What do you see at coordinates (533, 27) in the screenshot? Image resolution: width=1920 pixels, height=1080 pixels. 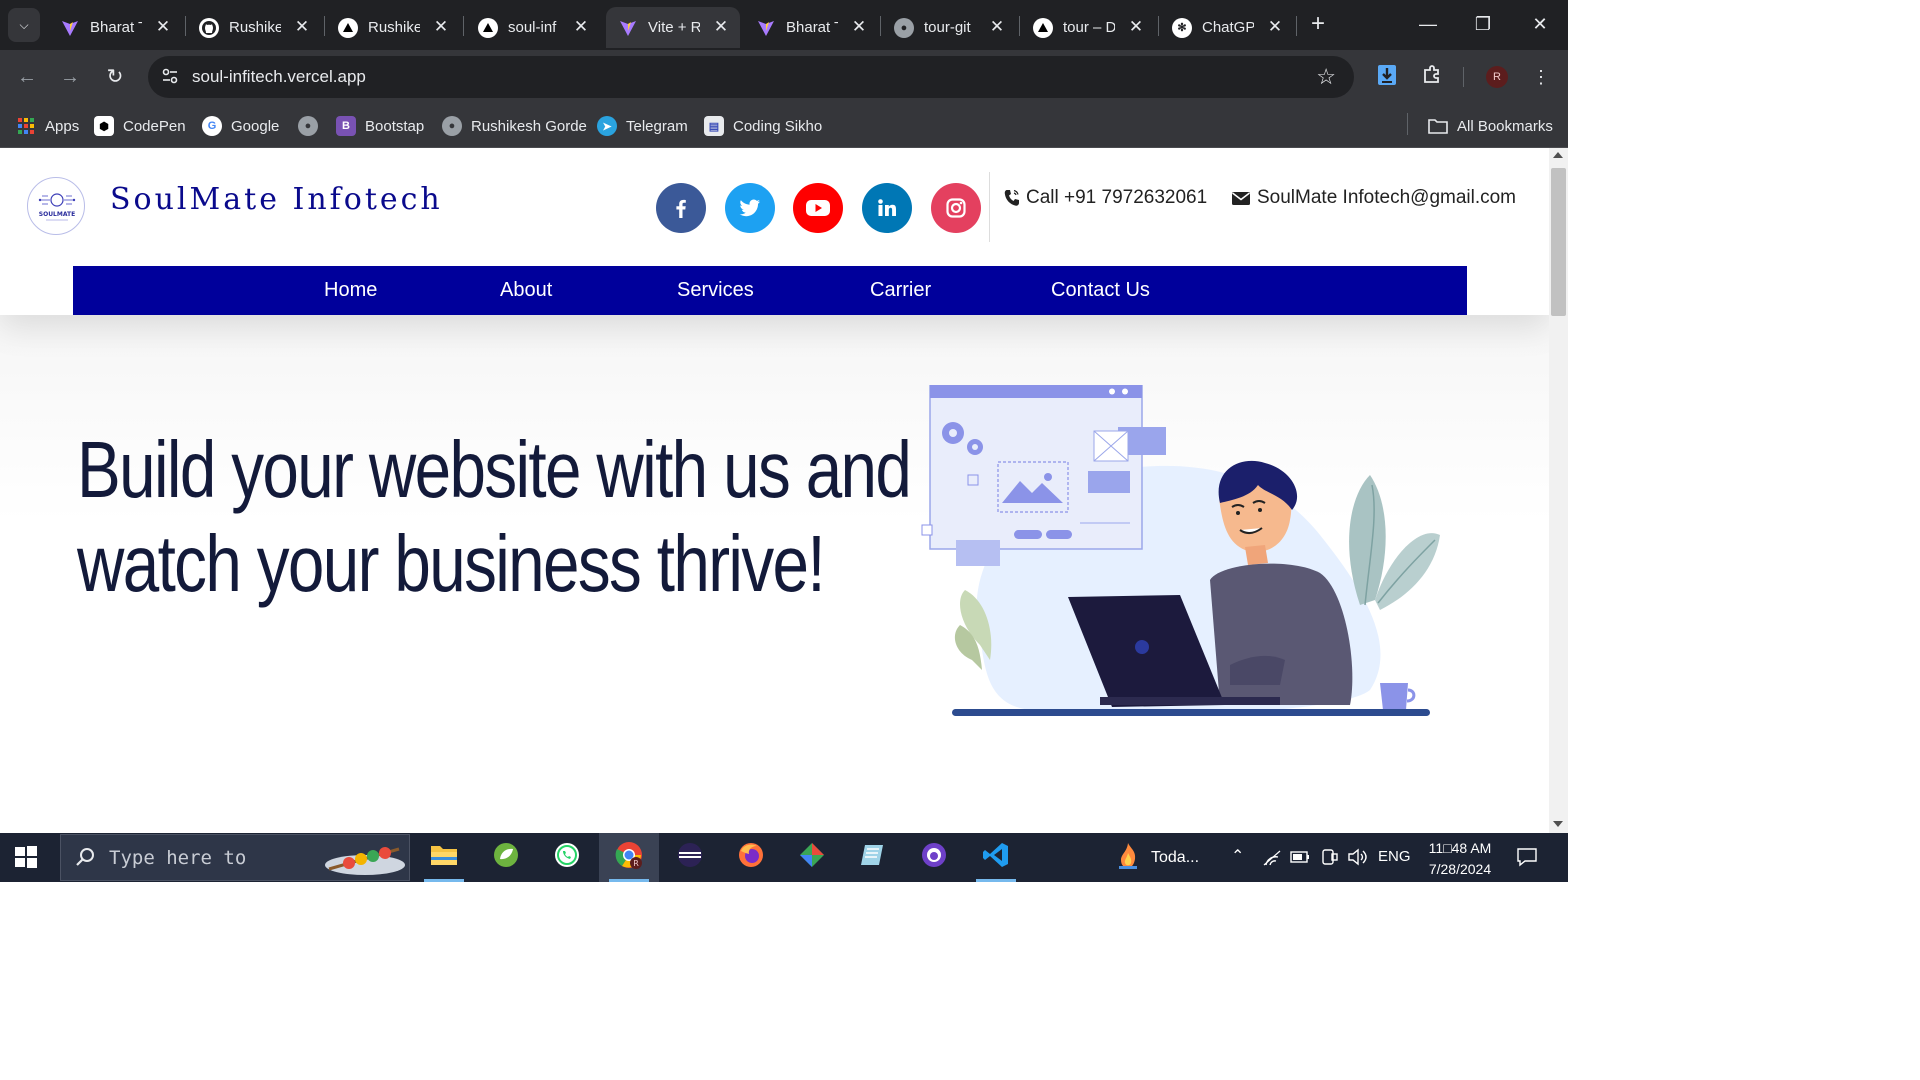 I see `tab-soul-inf: soul-inf ✕` at bounding box center [533, 27].